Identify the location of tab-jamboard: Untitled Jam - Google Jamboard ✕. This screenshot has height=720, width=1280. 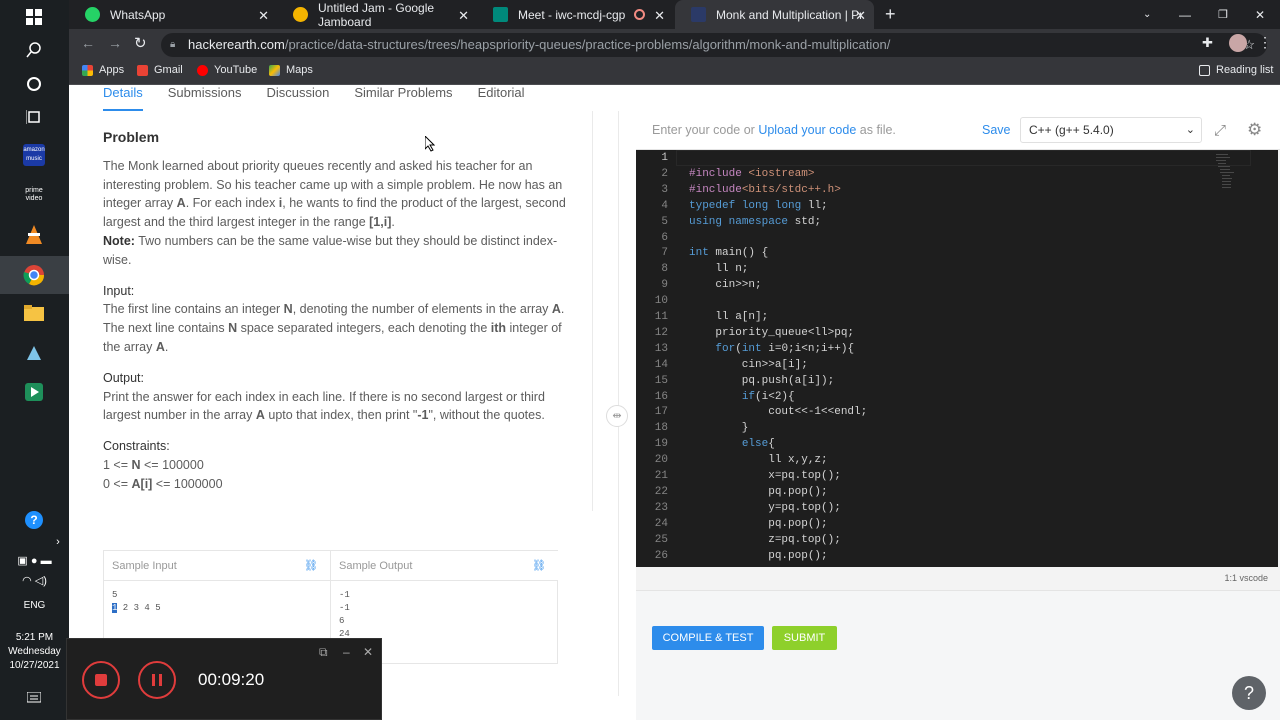
(377, 14).